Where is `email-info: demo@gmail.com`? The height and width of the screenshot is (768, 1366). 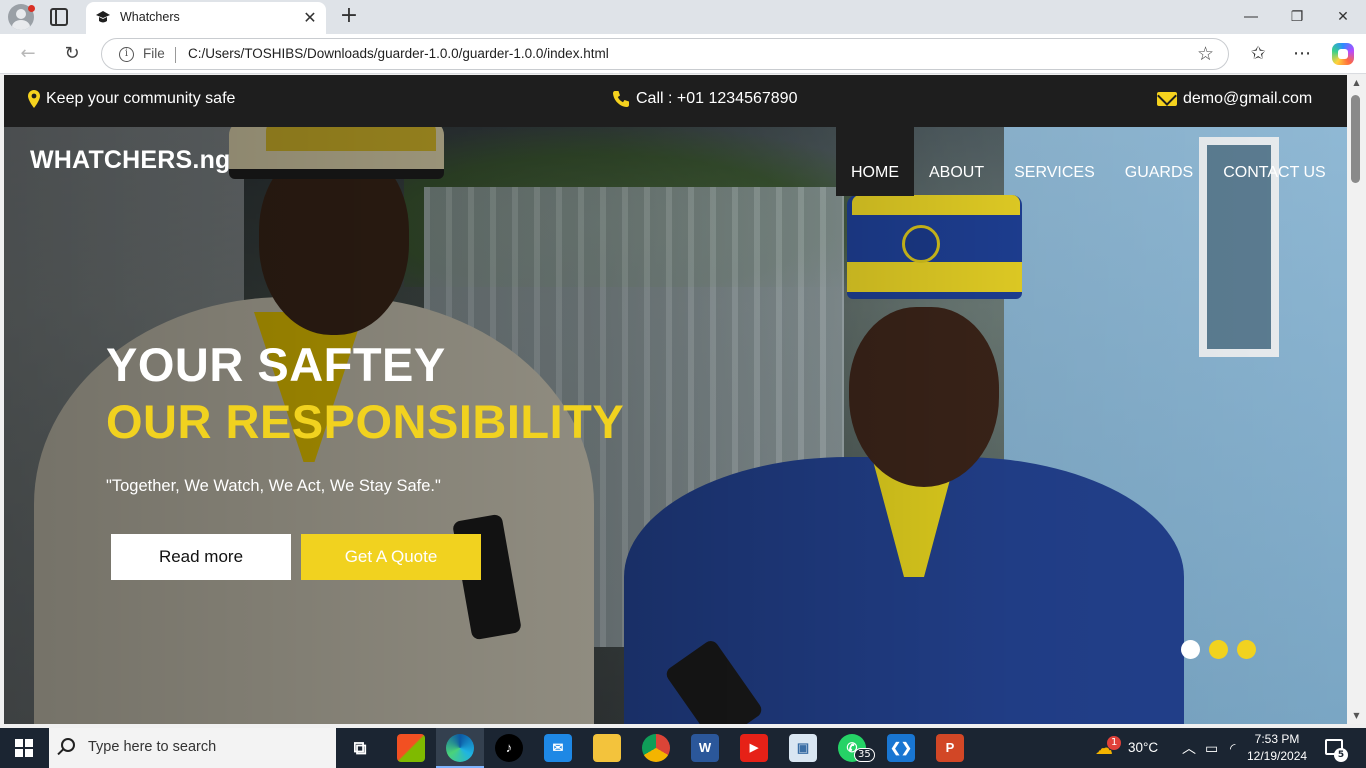
email-info: demo@gmail.com is located at coordinates (1234, 99).